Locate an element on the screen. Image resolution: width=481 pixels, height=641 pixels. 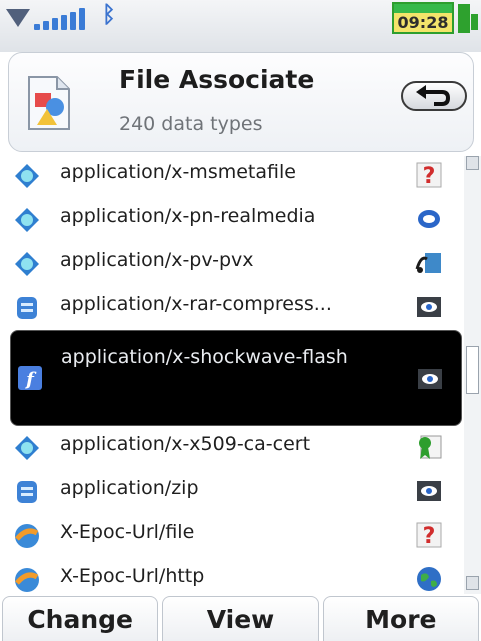
certificate-icon is located at coordinates (429, 447).